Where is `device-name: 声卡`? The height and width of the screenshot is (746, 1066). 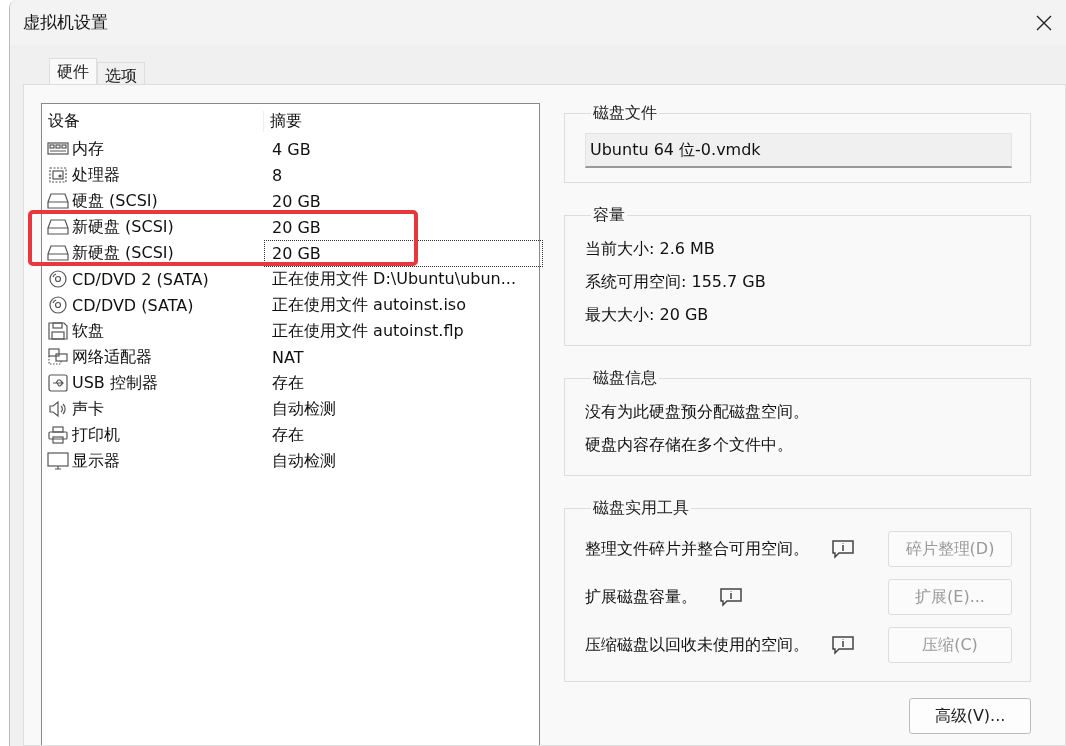 device-name: 声卡 is located at coordinates (88, 409).